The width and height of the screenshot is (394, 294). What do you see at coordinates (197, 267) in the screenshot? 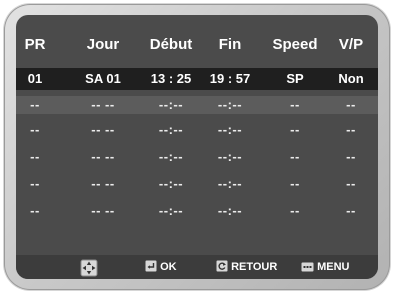
I see `key-guide-bar: OK RETOUR MENU` at bounding box center [197, 267].